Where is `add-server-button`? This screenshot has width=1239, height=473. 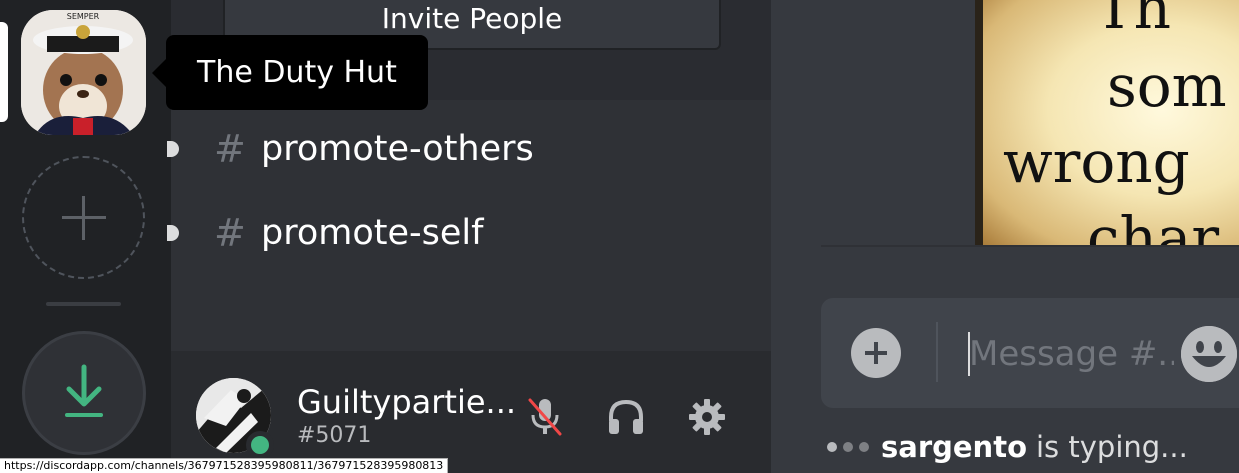 add-server-button is located at coordinates (83, 217).